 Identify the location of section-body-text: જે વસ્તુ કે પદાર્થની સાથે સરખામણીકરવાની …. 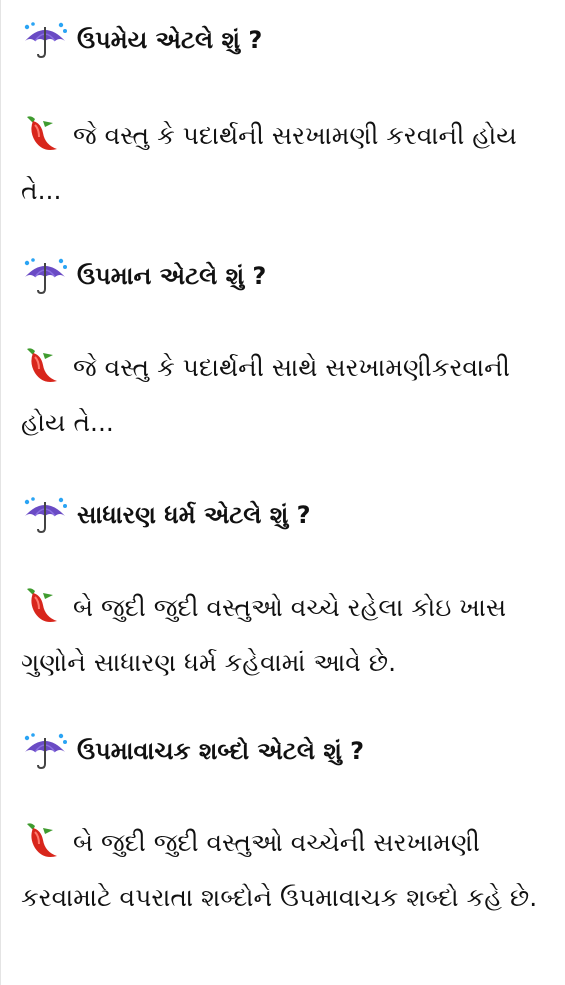
(265, 395).